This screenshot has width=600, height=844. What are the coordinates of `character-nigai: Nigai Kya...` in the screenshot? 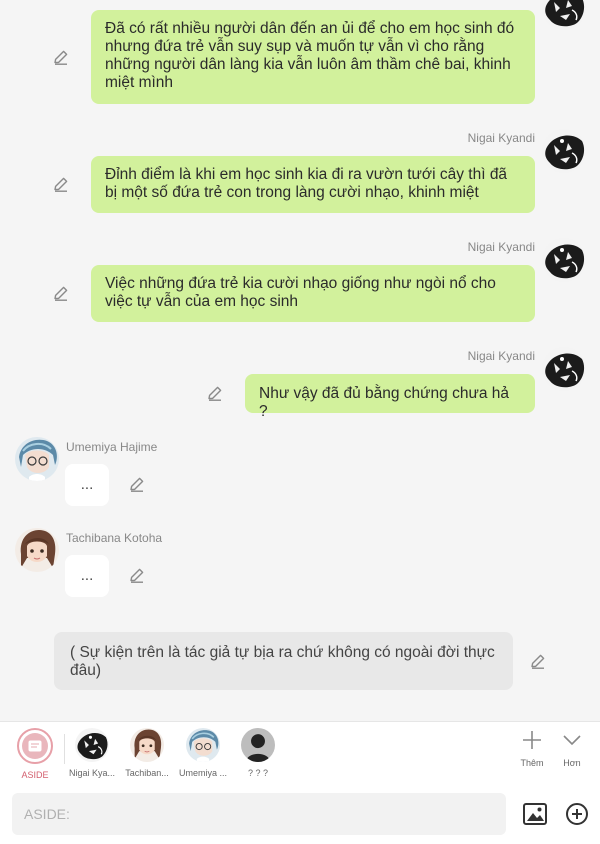 It's located at (92, 753).